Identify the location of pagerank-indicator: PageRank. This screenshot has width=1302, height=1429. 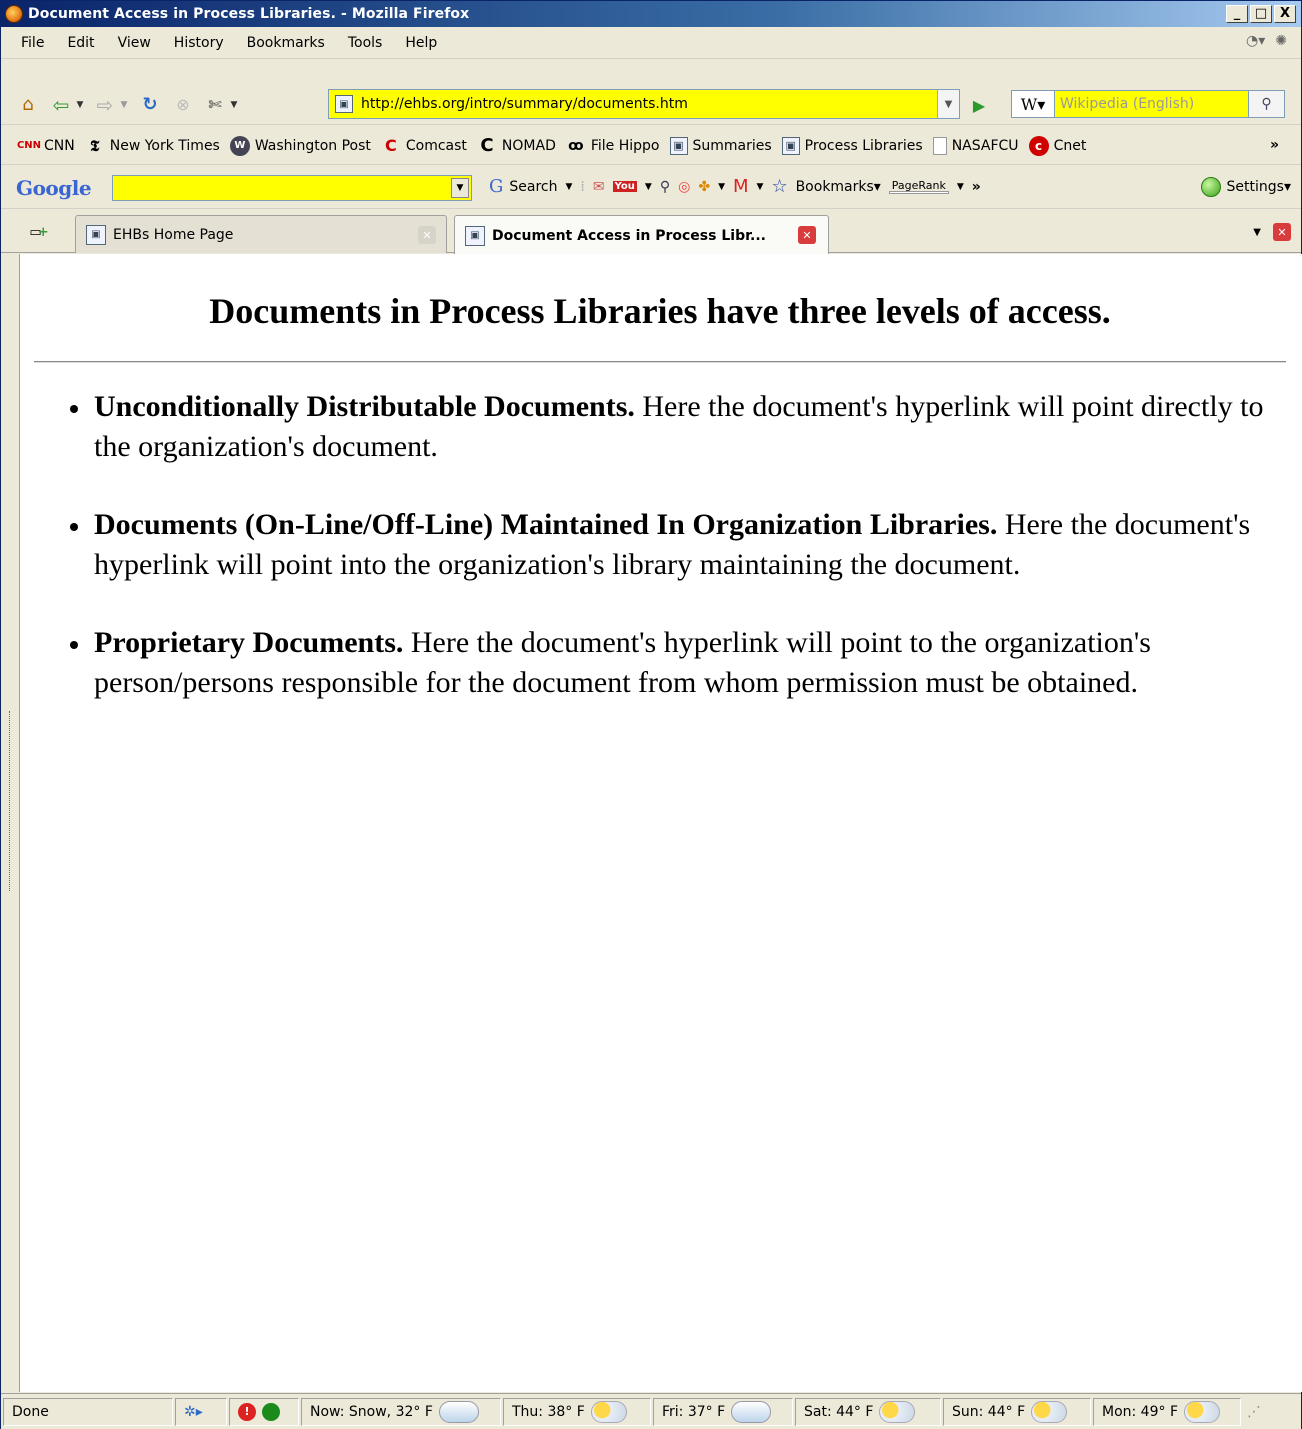
(918, 187).